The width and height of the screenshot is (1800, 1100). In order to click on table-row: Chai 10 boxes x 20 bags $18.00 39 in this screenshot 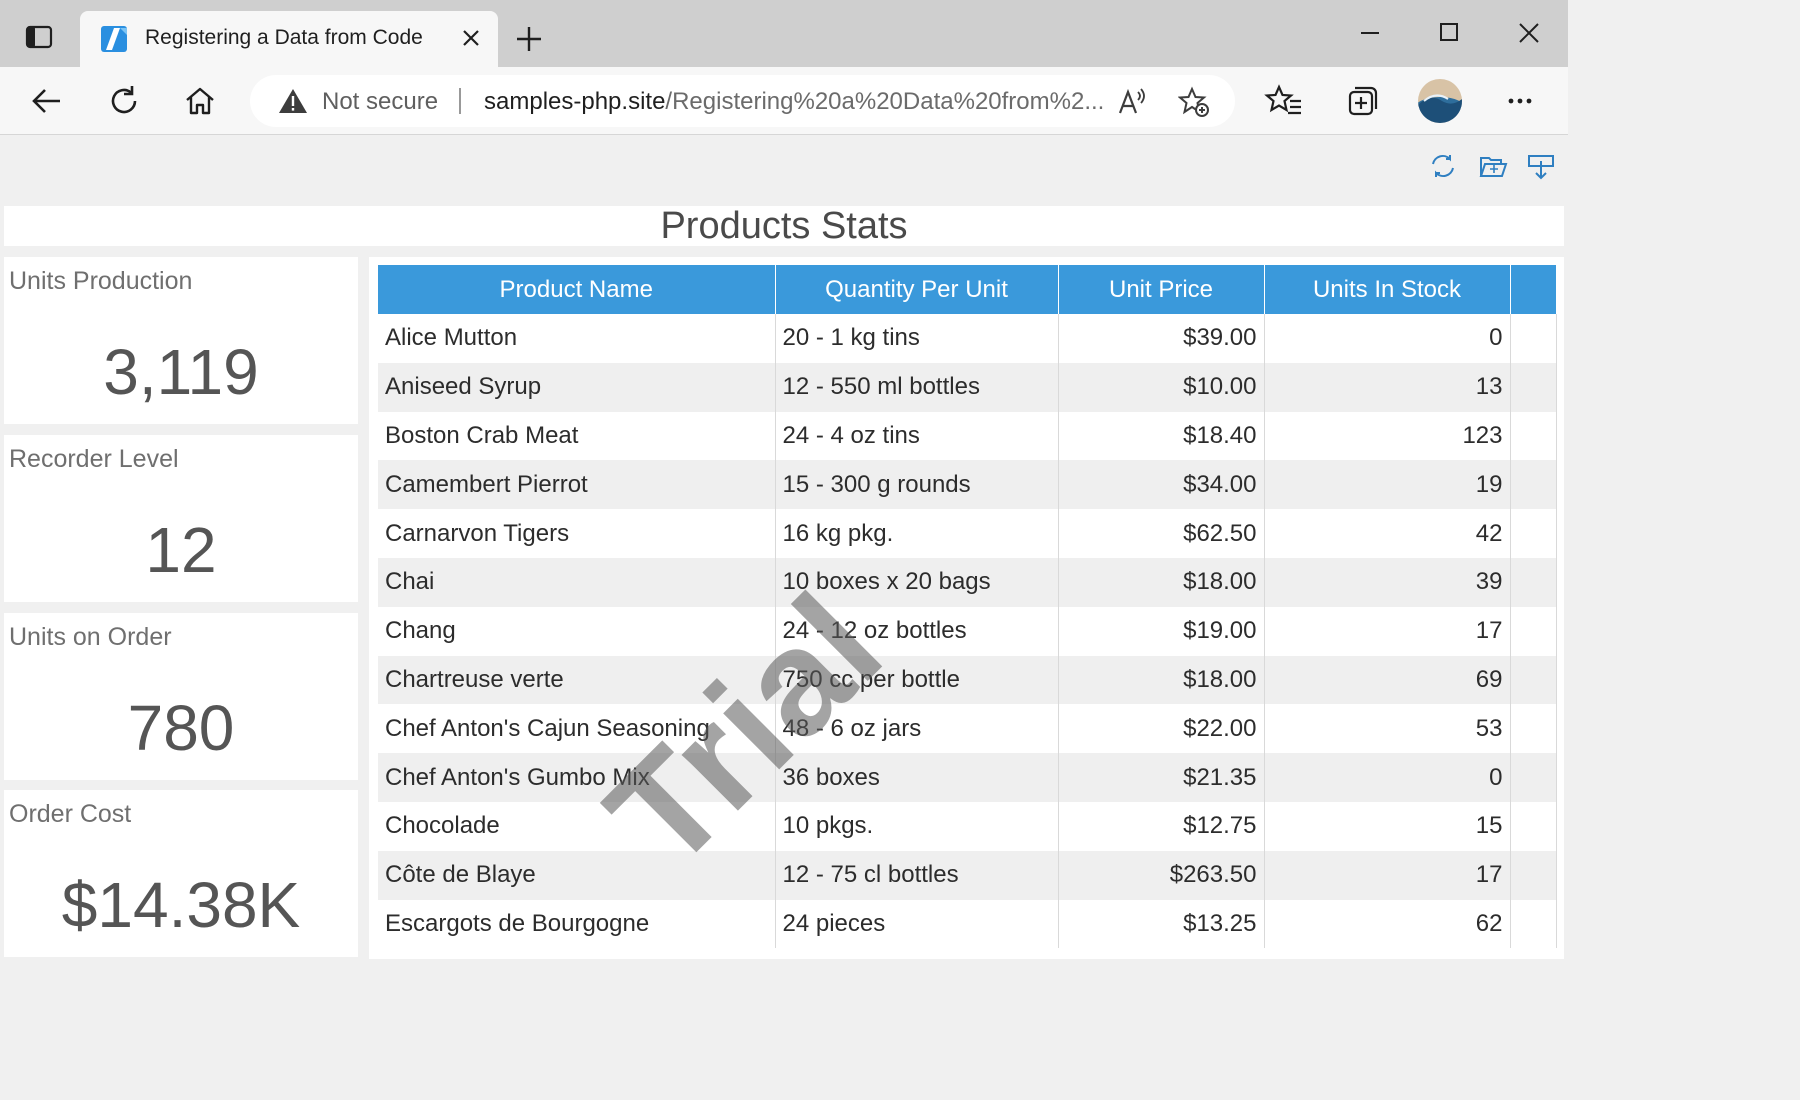, I will do `click(967, 582)`.